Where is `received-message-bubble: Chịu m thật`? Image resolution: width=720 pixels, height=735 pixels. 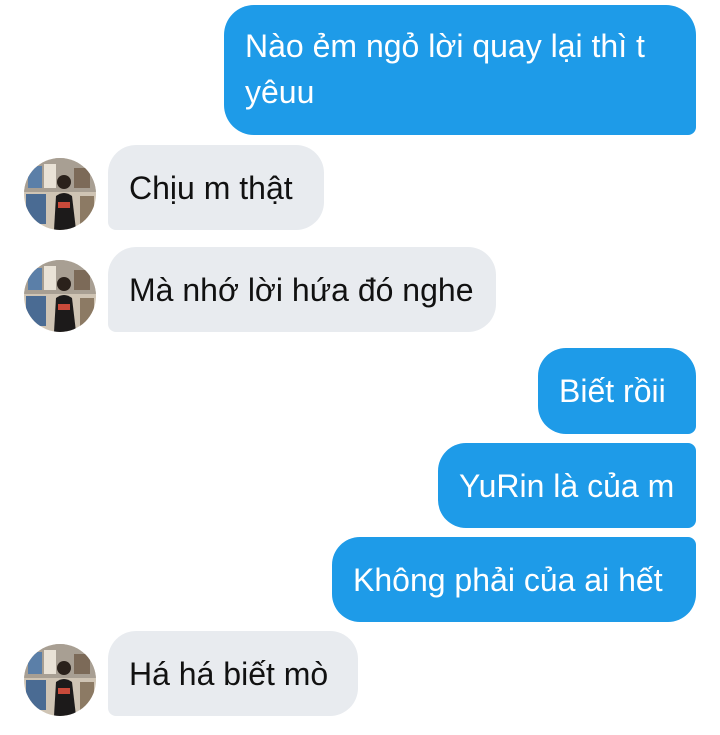
received-message-bubble: Chịu m thật is located at coordinates (216, 187).